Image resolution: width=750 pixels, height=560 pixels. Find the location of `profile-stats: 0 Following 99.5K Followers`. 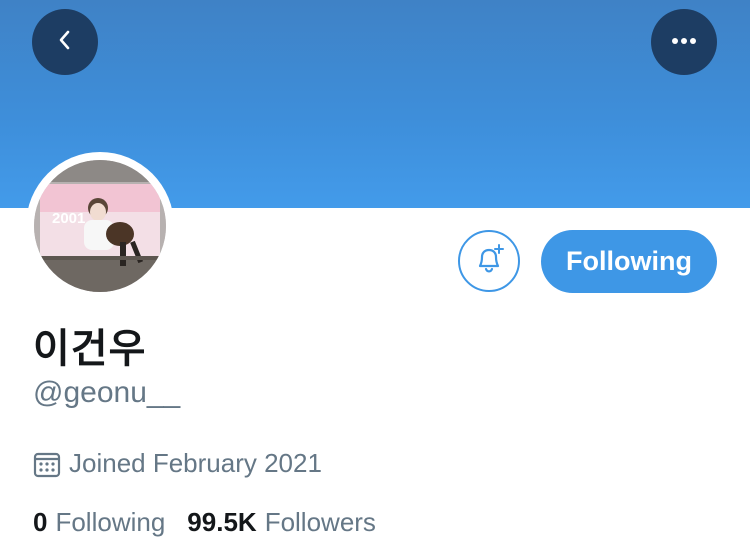

profile-stats: 0 Following 99.5K Followers is located at coordinates (215, 522).